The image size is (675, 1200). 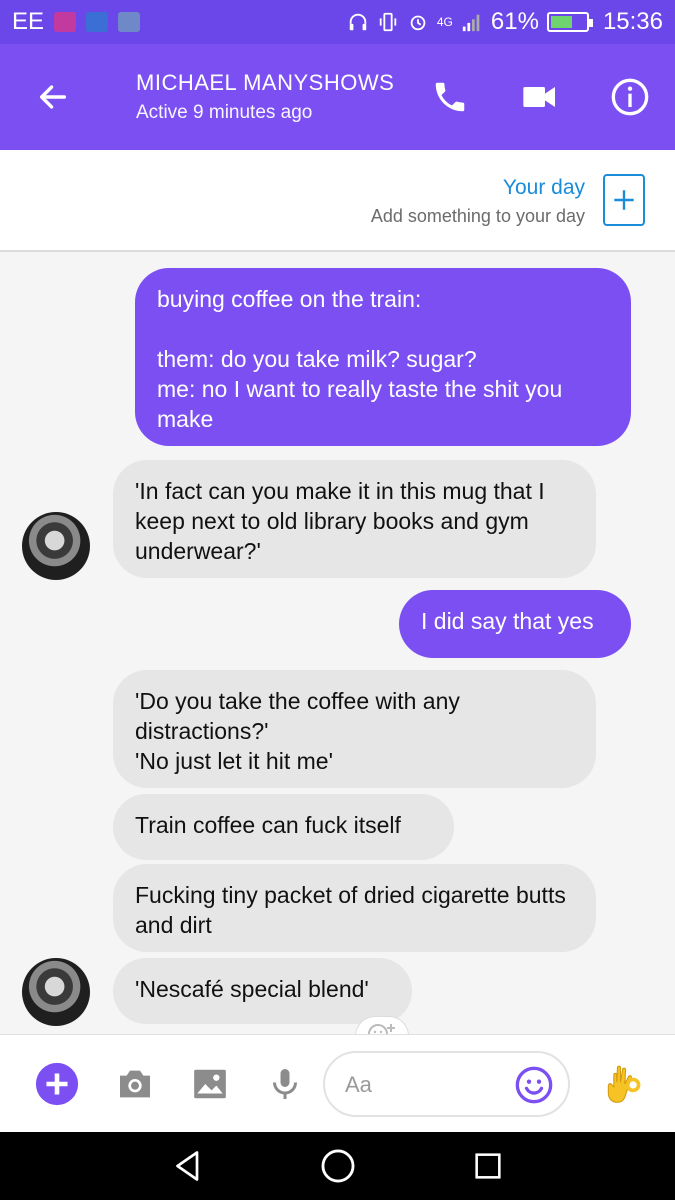 I want to click on video-call-button, so click(x=540, y=97).